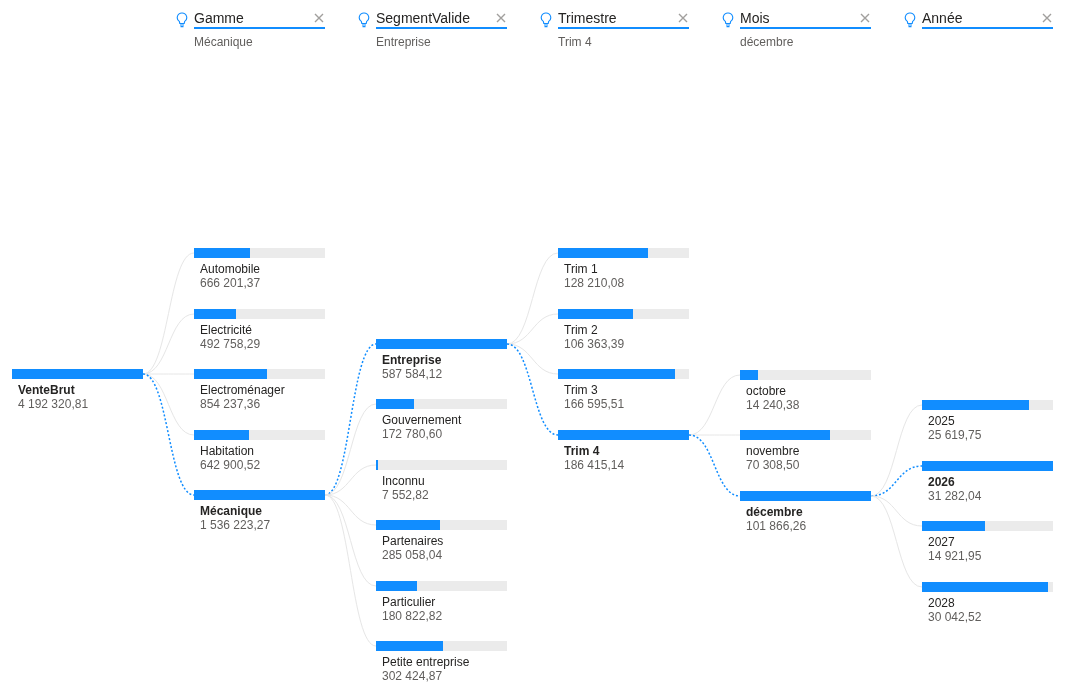 The image size is (1076, 699). Describe the element at coordinates (808, 391) in the screenshot. I see `node-label: octobre` at that location.